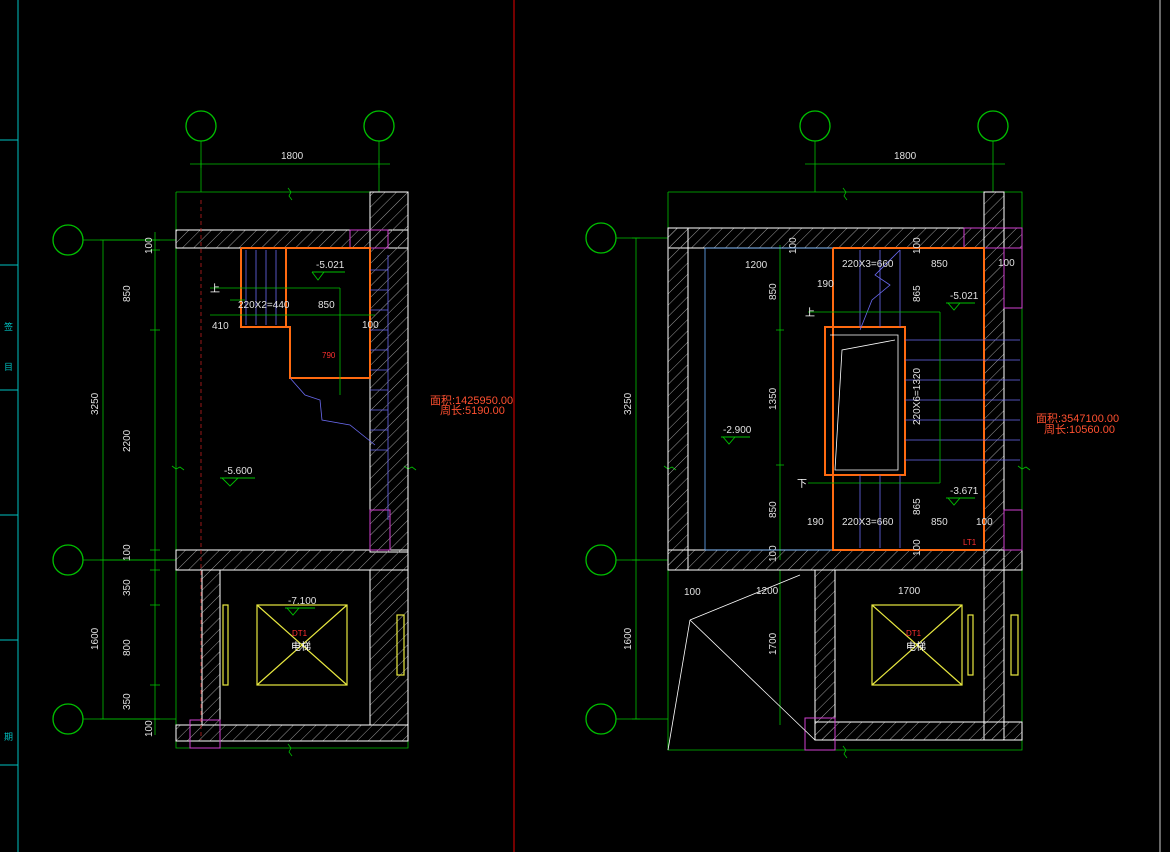 The height and width of the screenshot is (852, 1170). Describe the element at coordinates (916, 646) in the screenshot. I see `lift-label-r: 电梯` at that location.